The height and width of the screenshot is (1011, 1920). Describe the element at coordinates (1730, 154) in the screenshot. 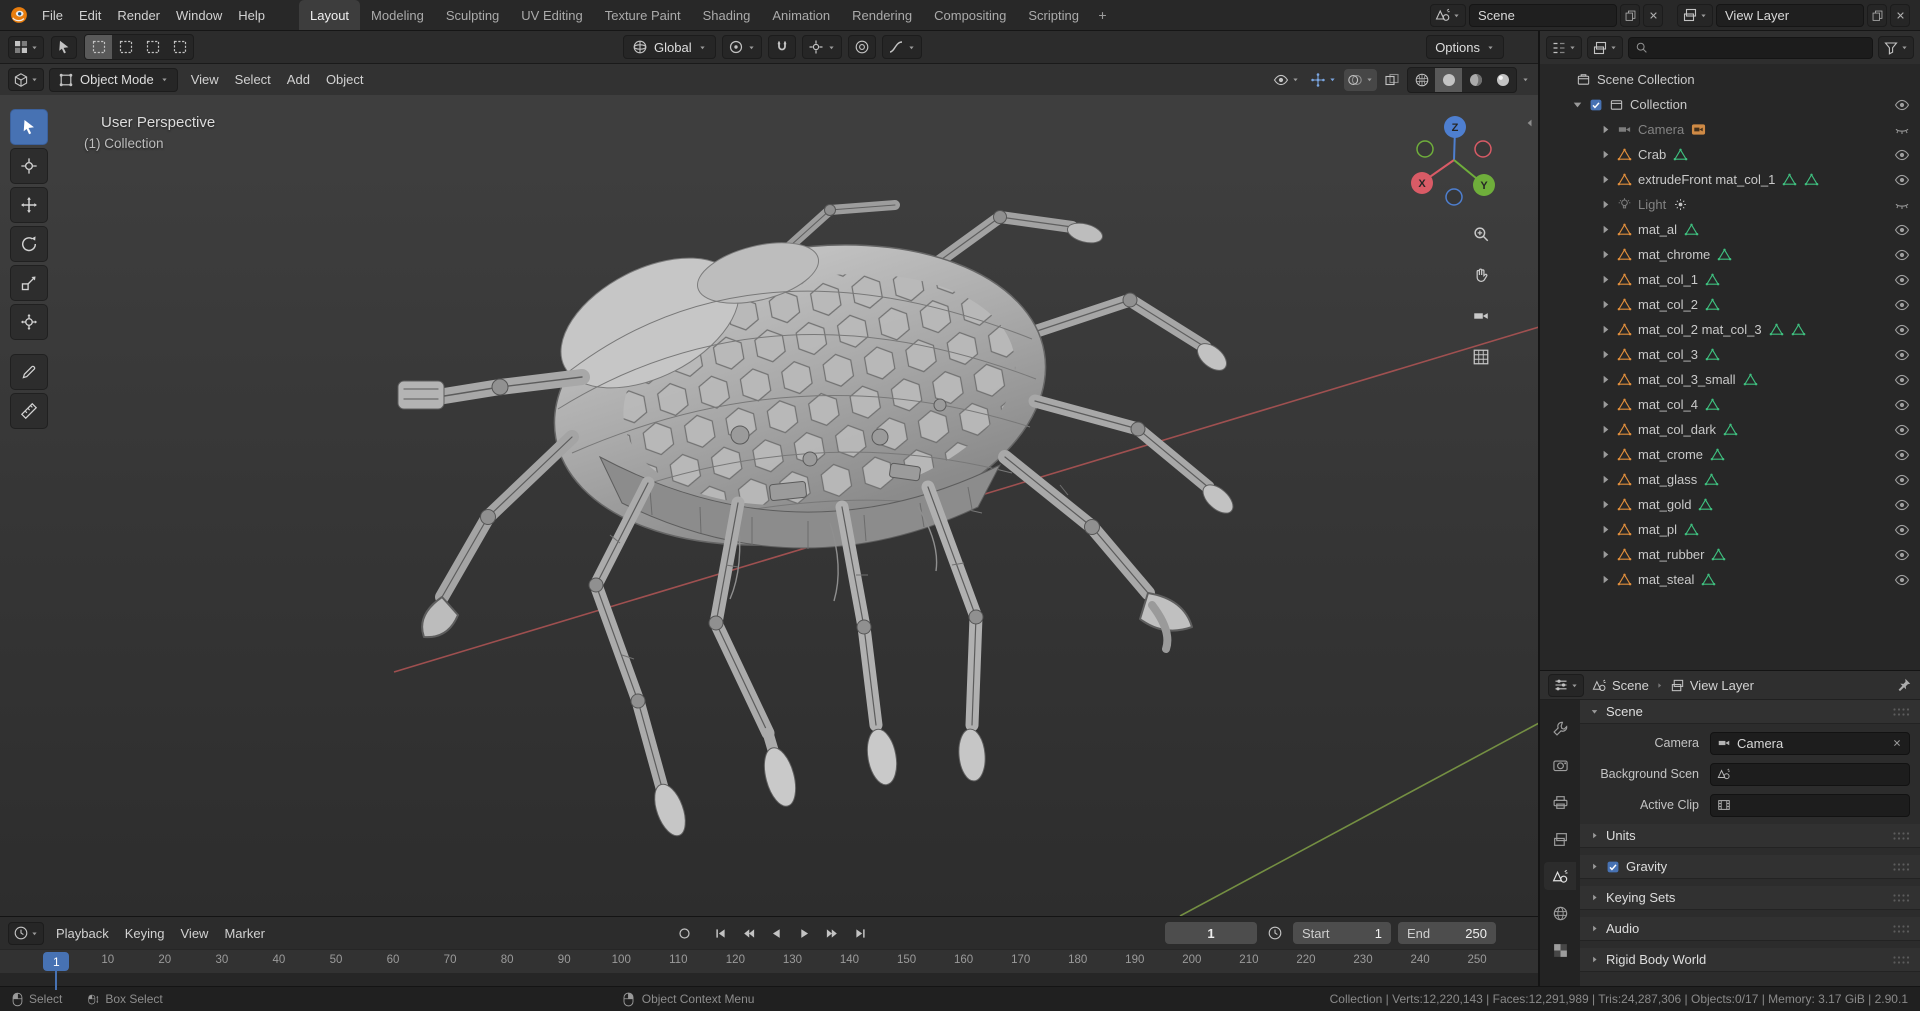

I see `outliner-item-crab: Crab` at that location.